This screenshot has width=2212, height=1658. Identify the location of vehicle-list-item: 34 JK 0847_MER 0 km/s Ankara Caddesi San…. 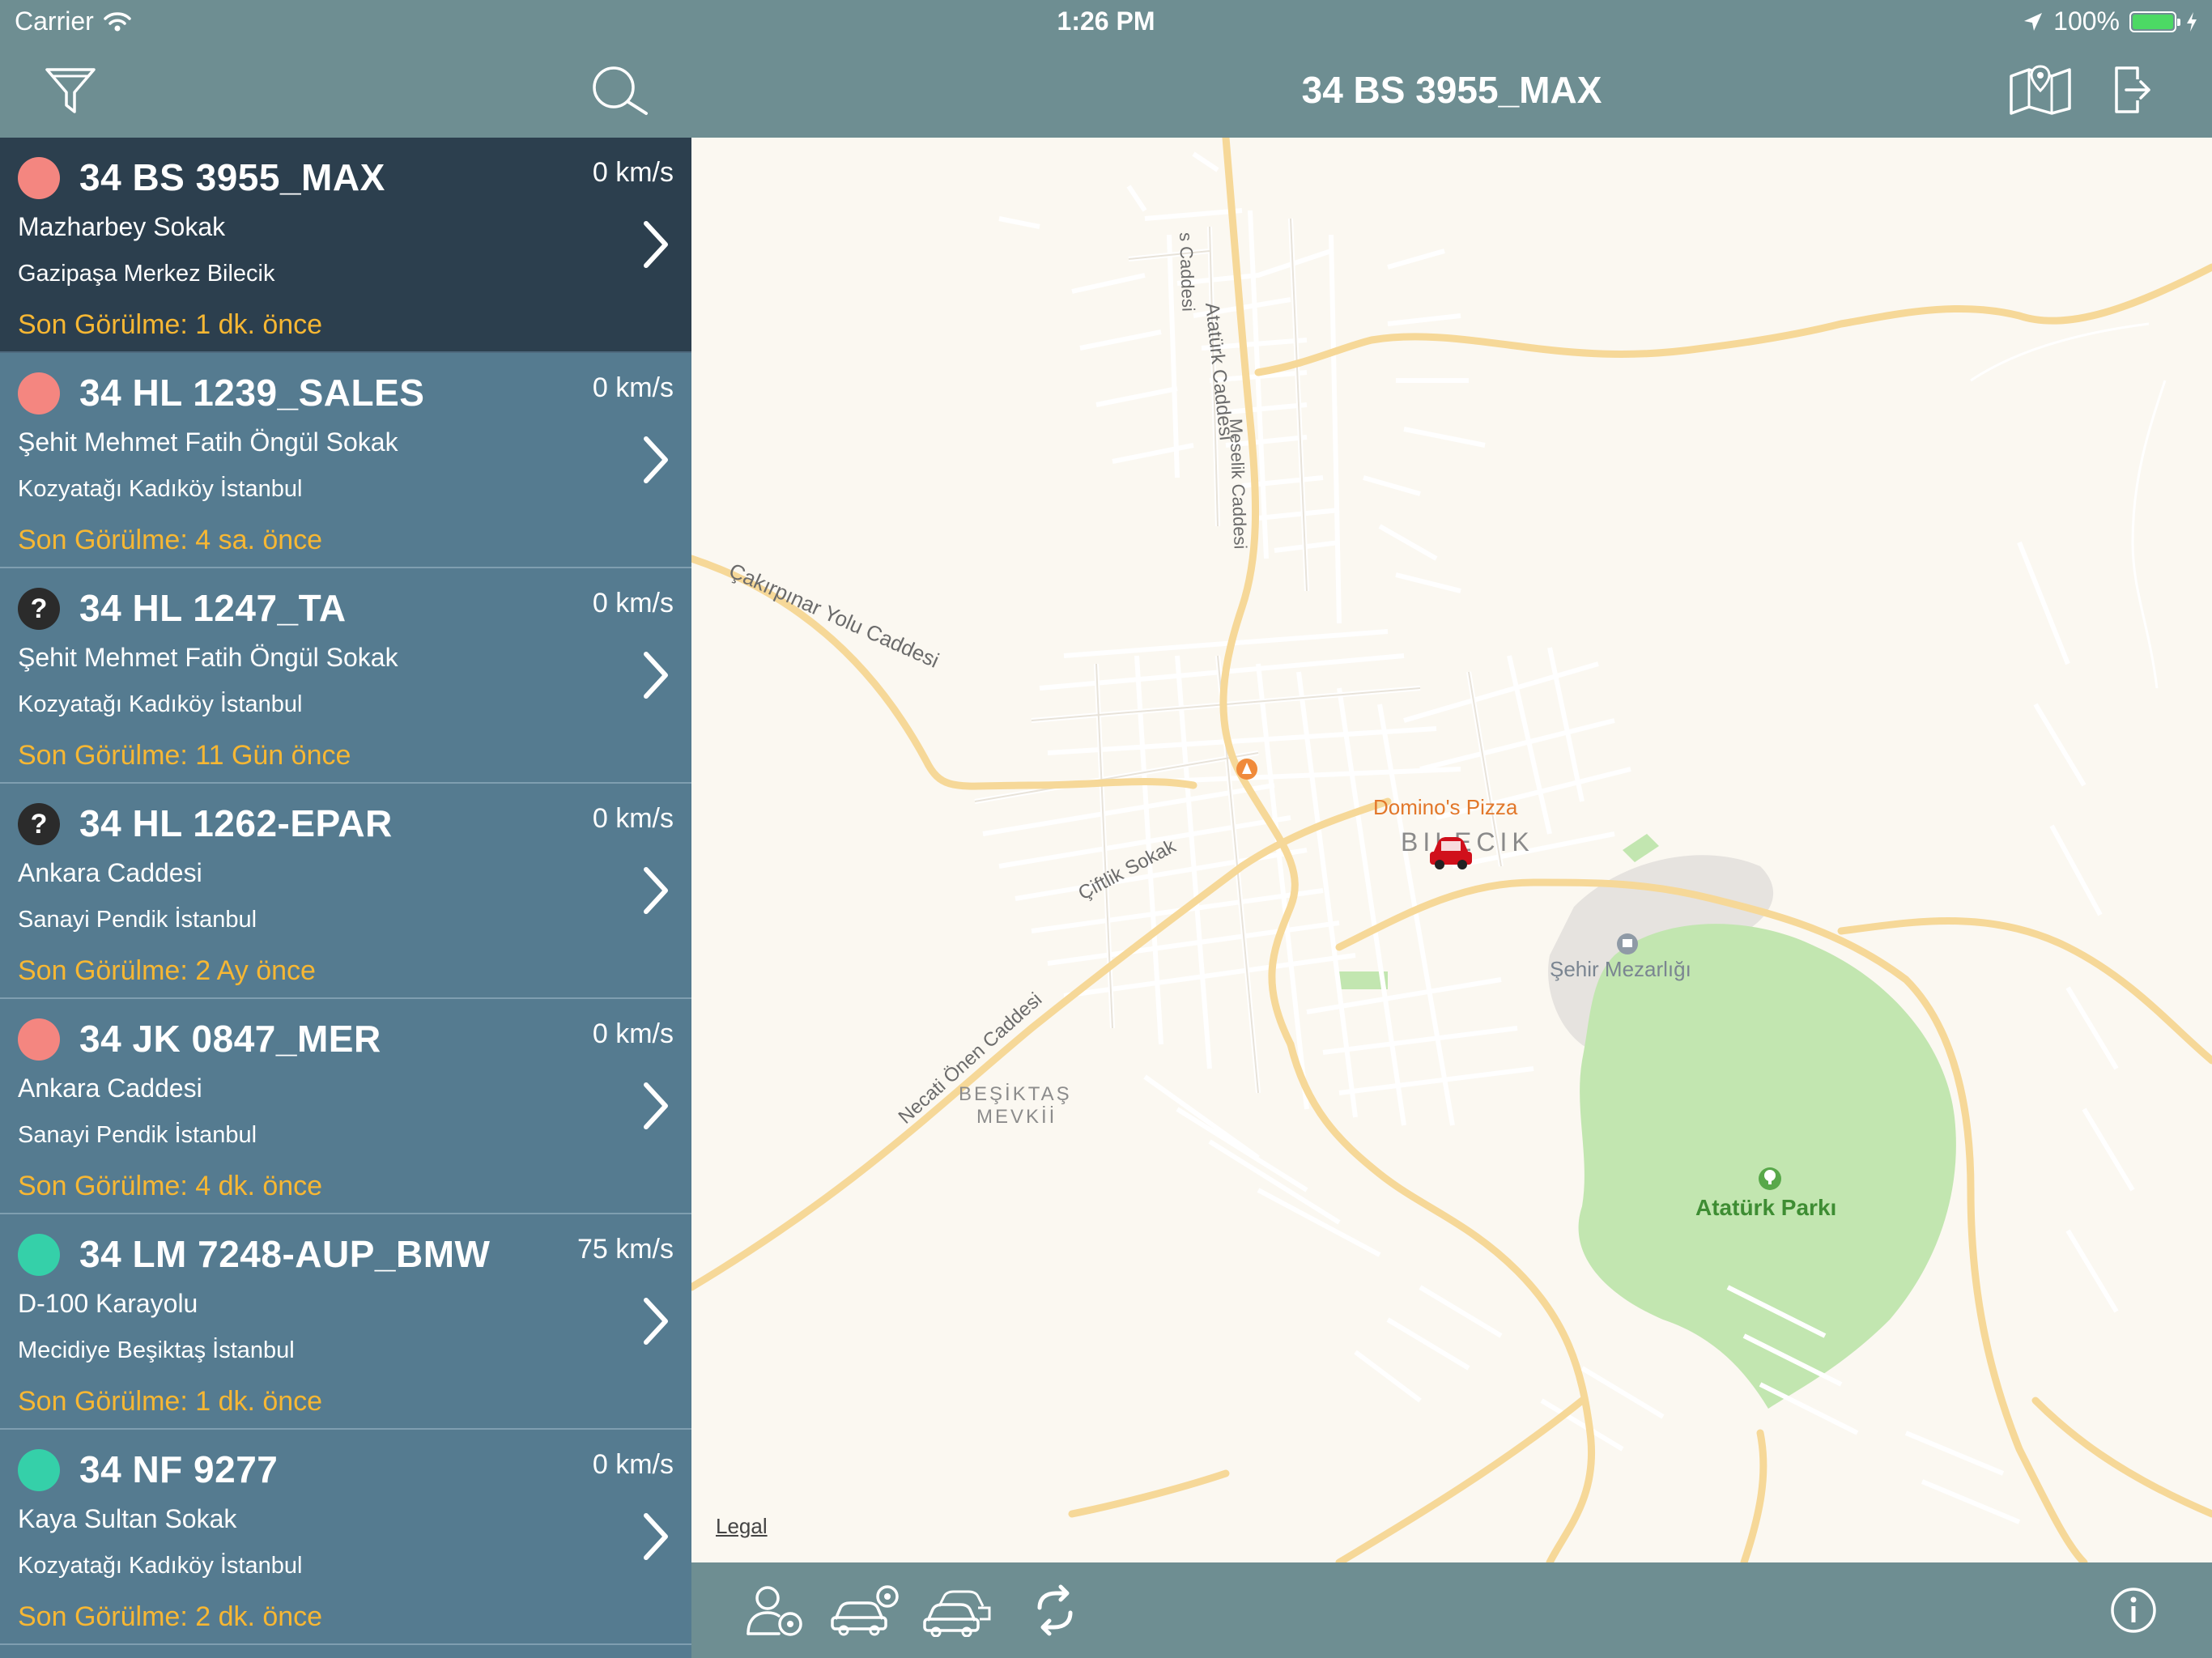
(345, 1106).